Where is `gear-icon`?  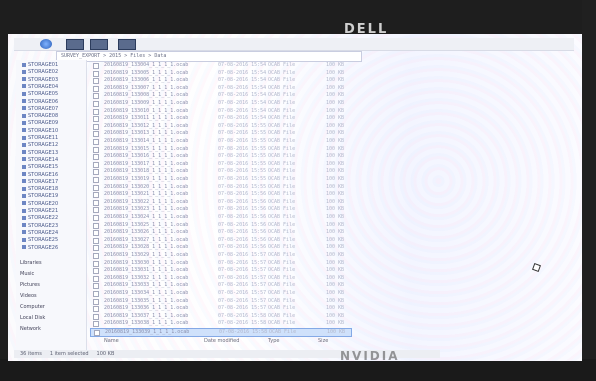 gear-icon is located at coordinates (127, 44).